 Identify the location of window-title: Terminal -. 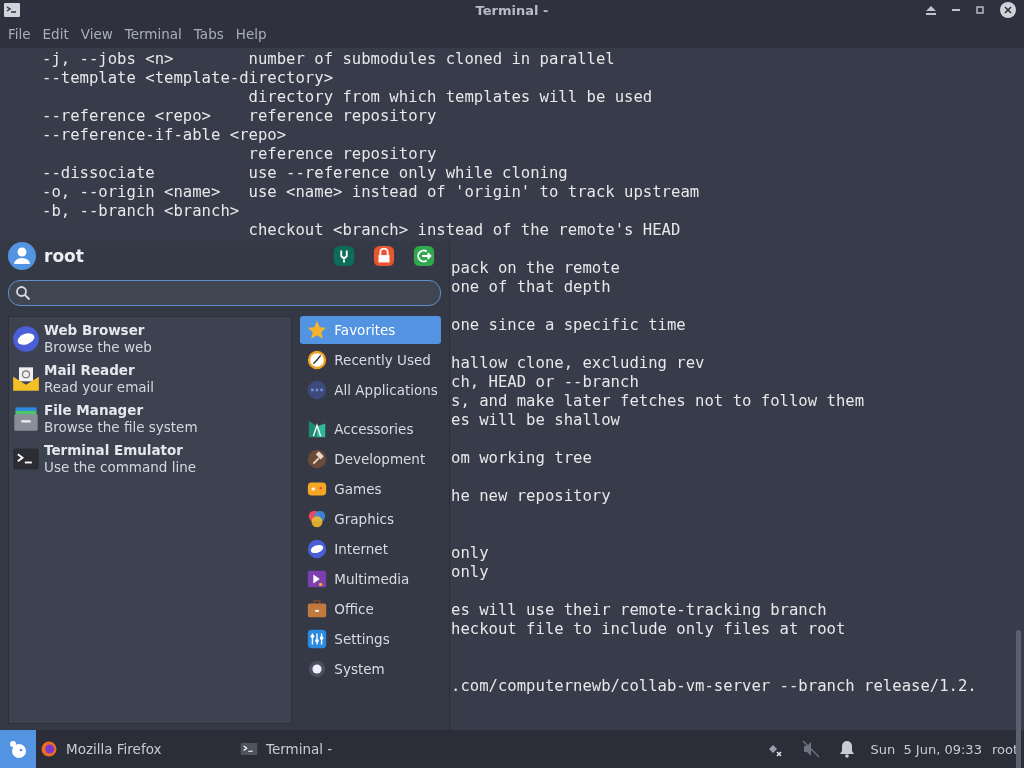
(512, 10).